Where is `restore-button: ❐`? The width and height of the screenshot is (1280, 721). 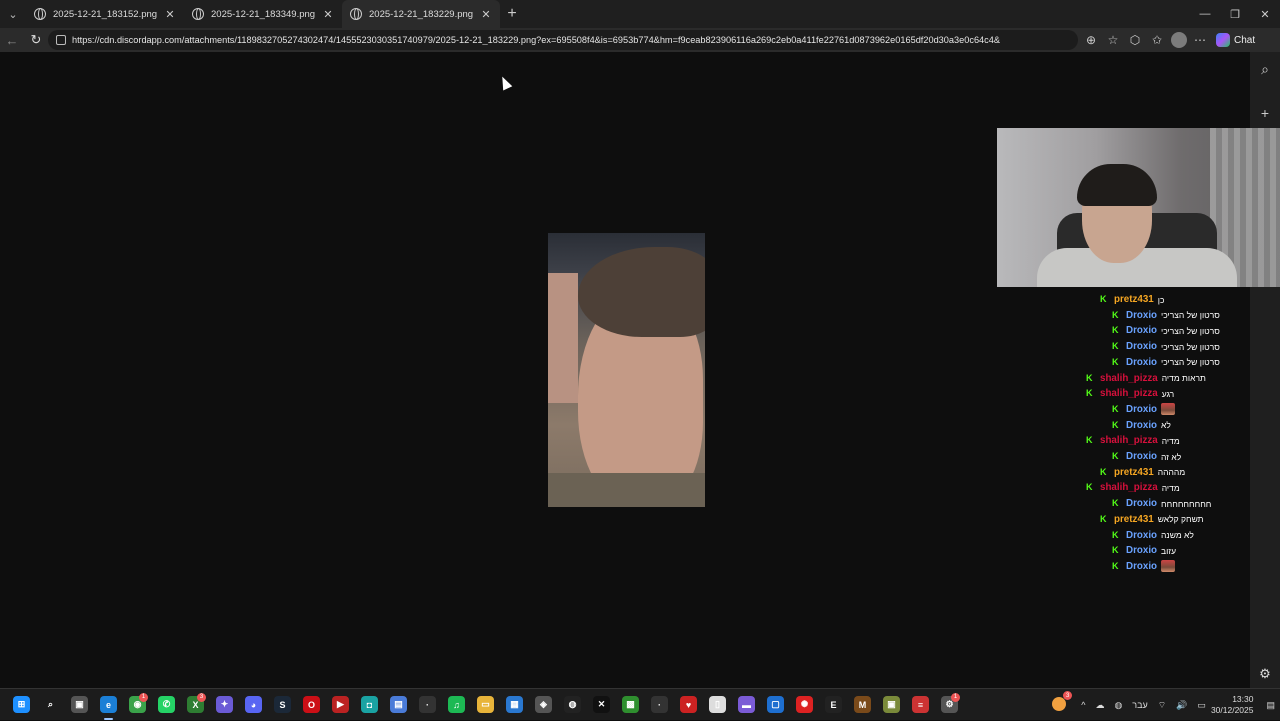 restore-button: ❐ is located at coordinates (1235, 14).